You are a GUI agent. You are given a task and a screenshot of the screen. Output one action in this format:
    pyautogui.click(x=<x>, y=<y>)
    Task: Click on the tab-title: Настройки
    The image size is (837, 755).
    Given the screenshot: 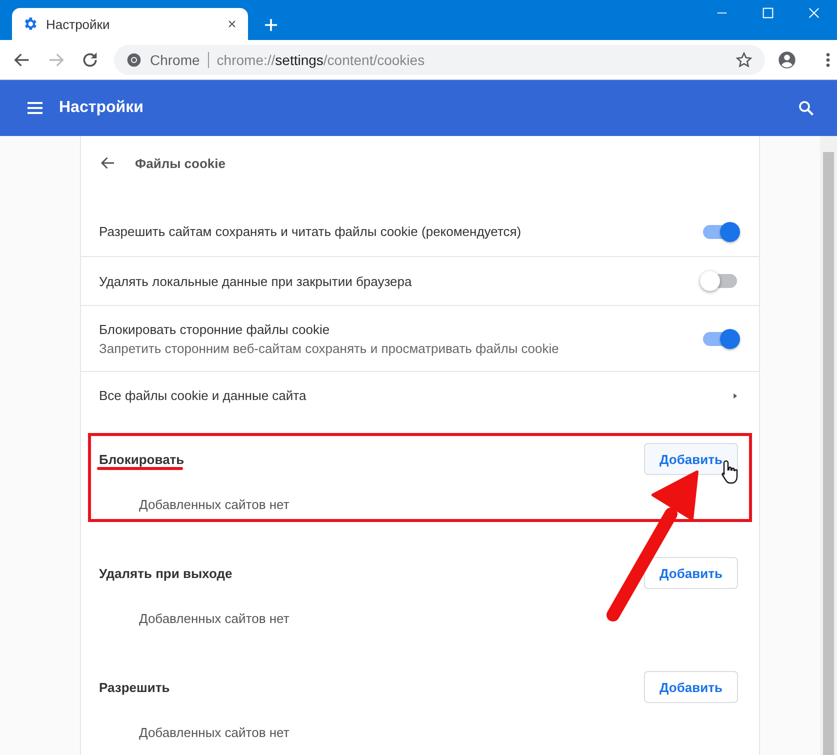 What is the action you would take?
    pyautogui.click(x=78, y=24)
    